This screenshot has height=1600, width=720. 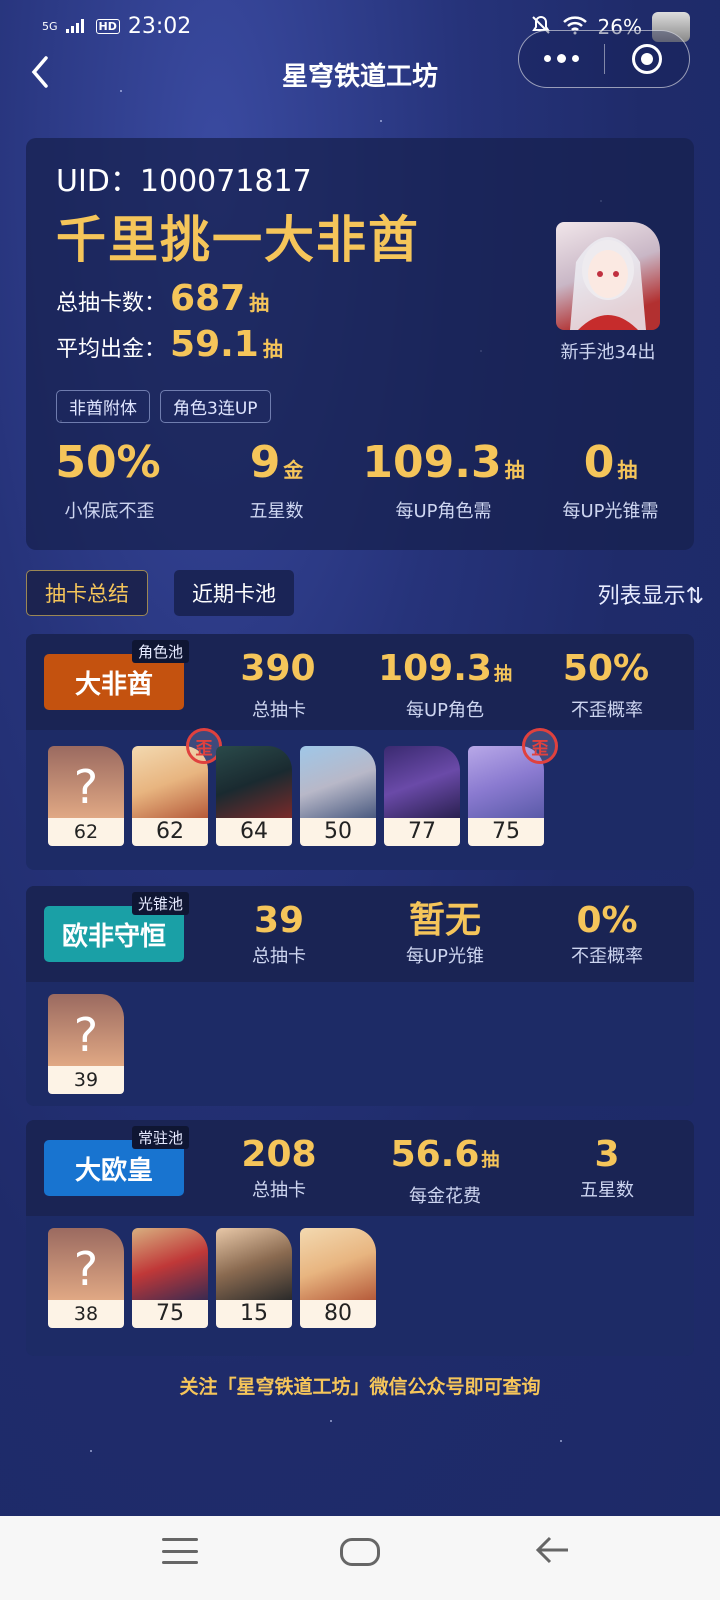 What do you see at coordinates (338, 1314) in the screenshot?
I see `pull-count: 80` at bounding box center [338, 1314].